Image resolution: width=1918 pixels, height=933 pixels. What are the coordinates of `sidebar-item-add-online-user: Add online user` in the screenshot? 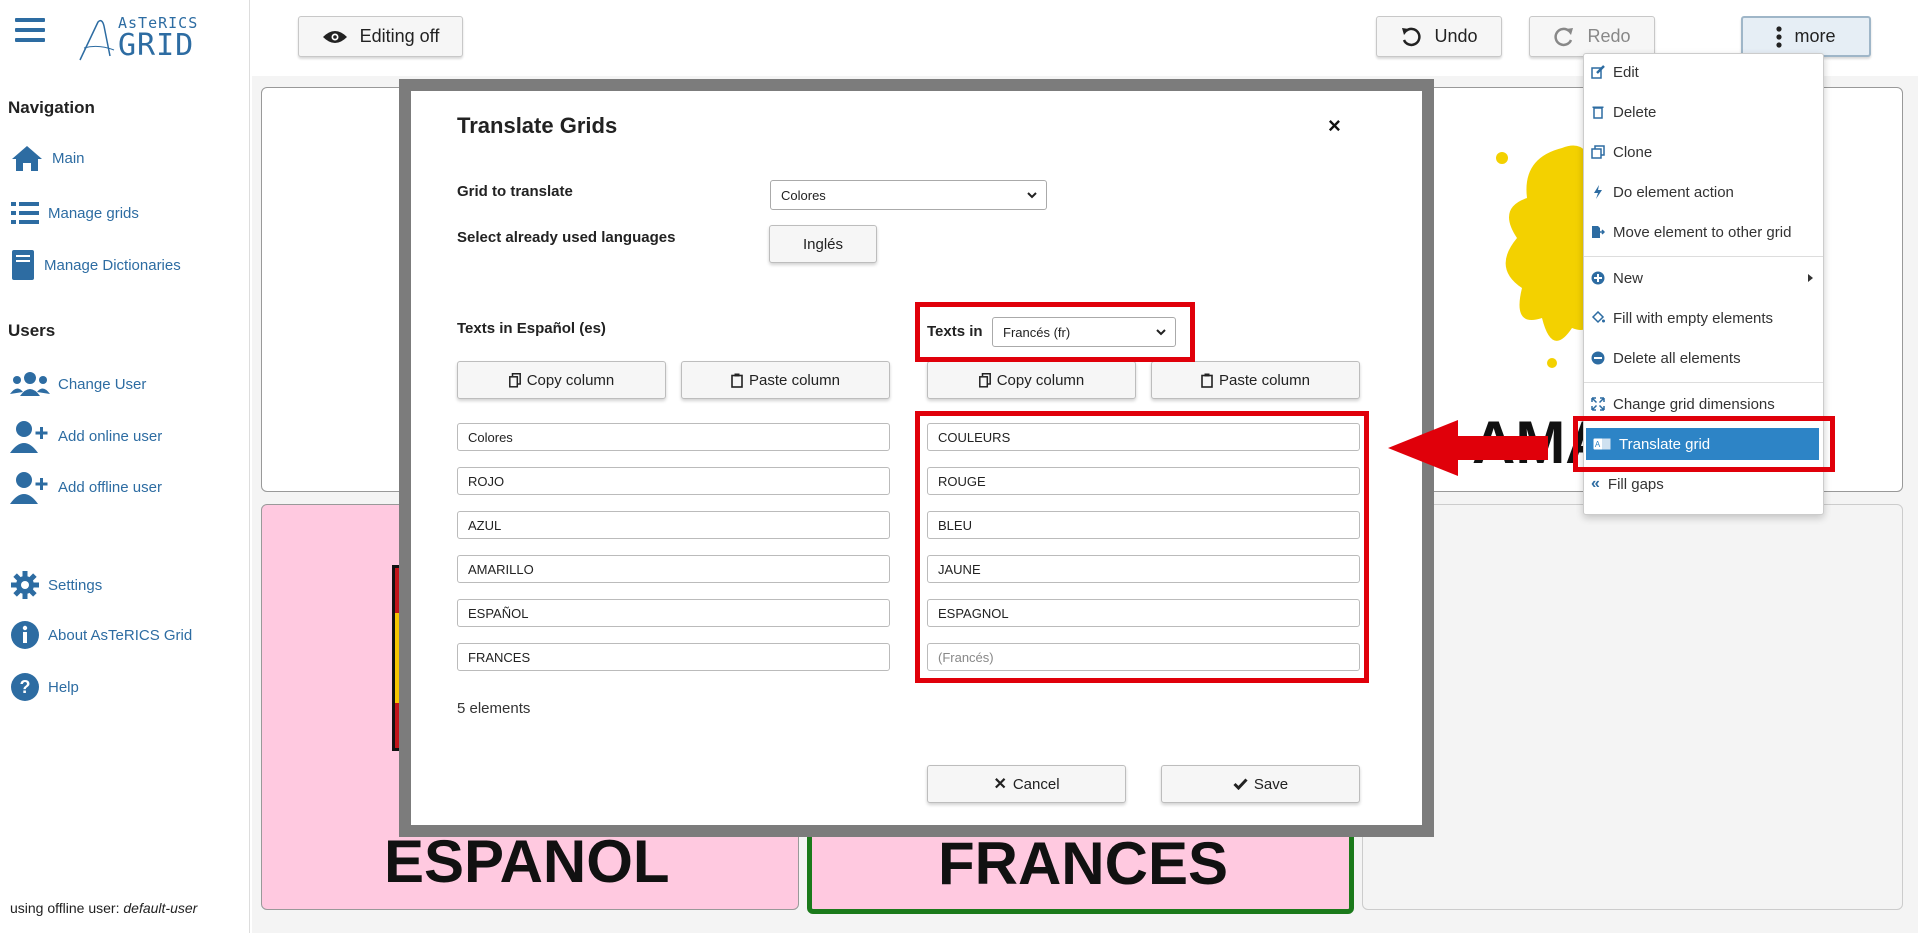 It's located at (86, 436).